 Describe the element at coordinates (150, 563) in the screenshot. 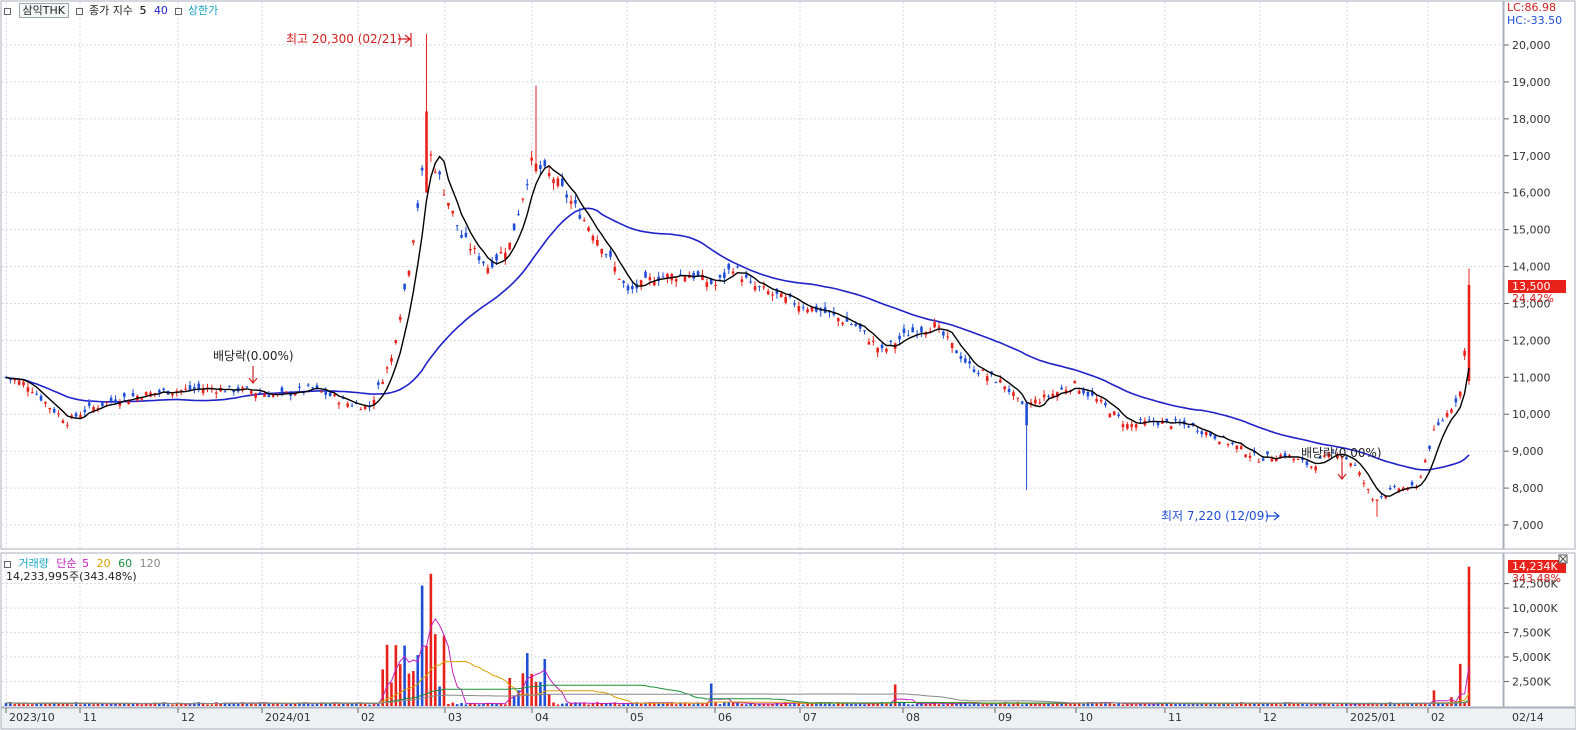

I see `volume-ma-120: 120` at that location.